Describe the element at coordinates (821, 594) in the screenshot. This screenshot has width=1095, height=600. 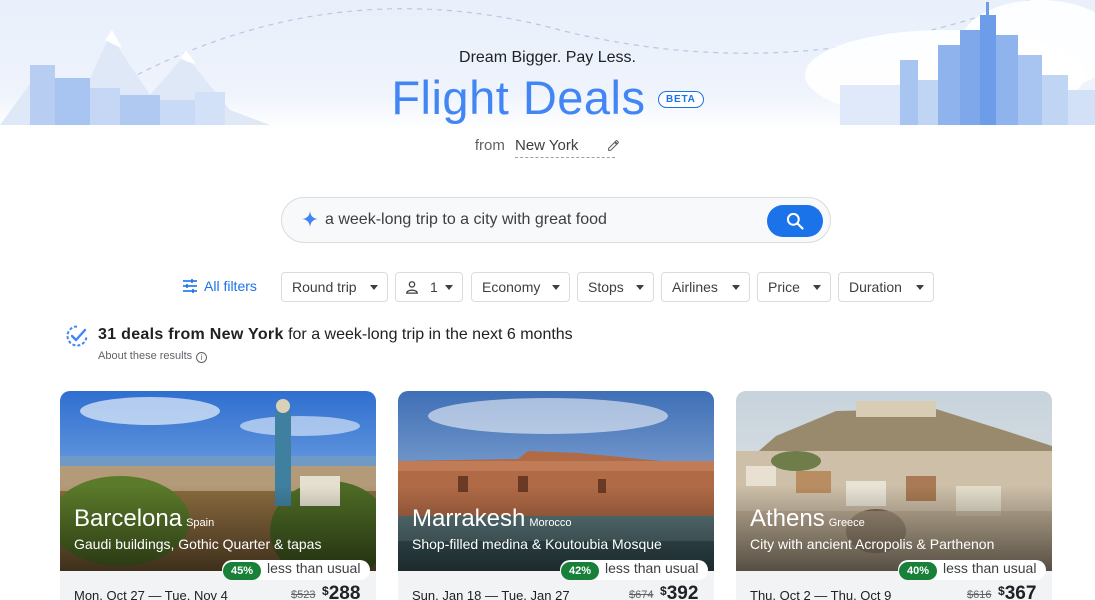
I see `trip-dates: Thu, Oct 2 — Thu, Oct 9` at that location.